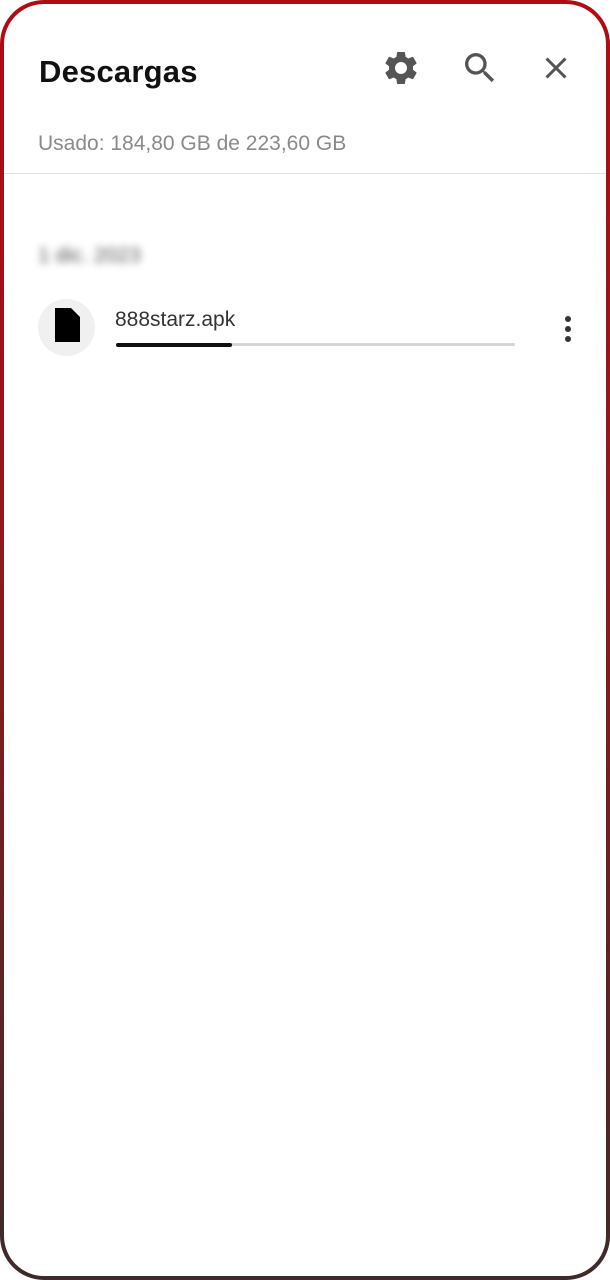 Image resolution: width=610 pixels, height=1280 pixels. What do you see at coordinates (305, 173) in the screenshot?
I see `header-divider` at bounding box center [305, 173].